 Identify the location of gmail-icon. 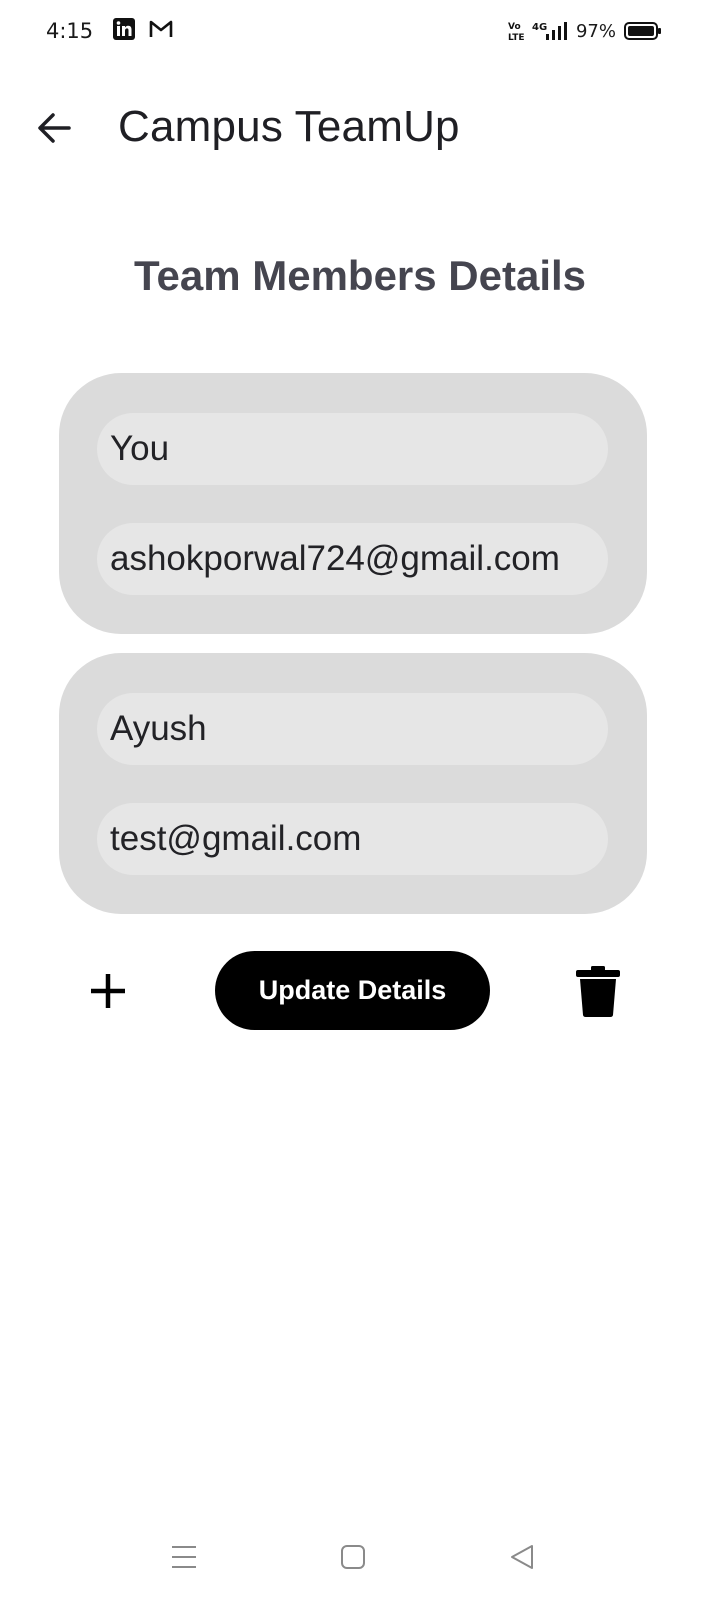
(161, 31).